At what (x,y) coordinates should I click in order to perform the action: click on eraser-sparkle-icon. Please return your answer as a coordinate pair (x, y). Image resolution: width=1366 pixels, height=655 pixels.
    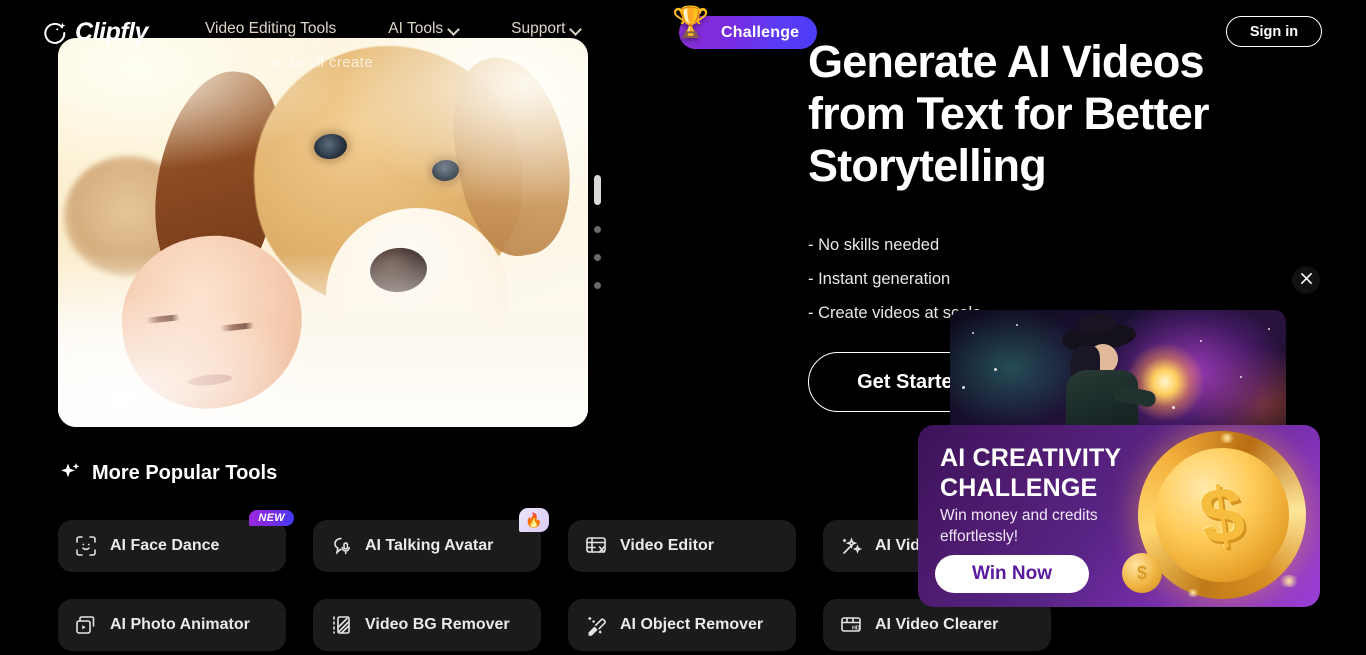
    Looking at the image, I should click on (596, 625).